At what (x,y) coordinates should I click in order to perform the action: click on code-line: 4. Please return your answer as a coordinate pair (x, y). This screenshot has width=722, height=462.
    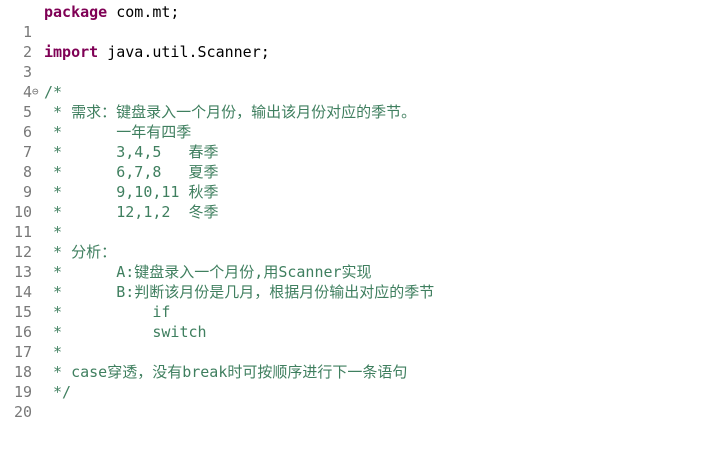
    Looking at the image, I should click on (361, 81).